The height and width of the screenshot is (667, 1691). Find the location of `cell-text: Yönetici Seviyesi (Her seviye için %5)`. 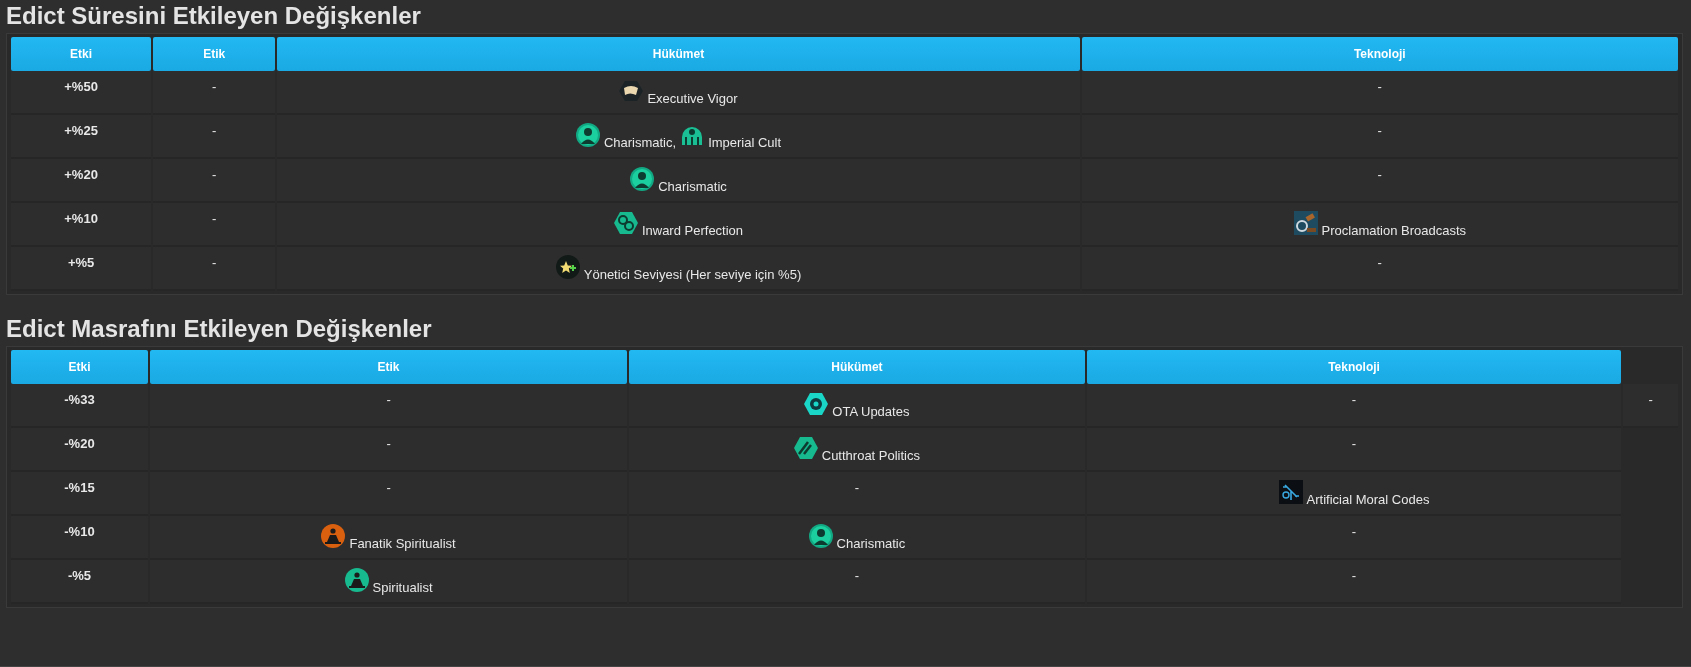

cell-text: Yönetici Seviyesi (Her seviye için %5) is located at coordinates (692, 274).